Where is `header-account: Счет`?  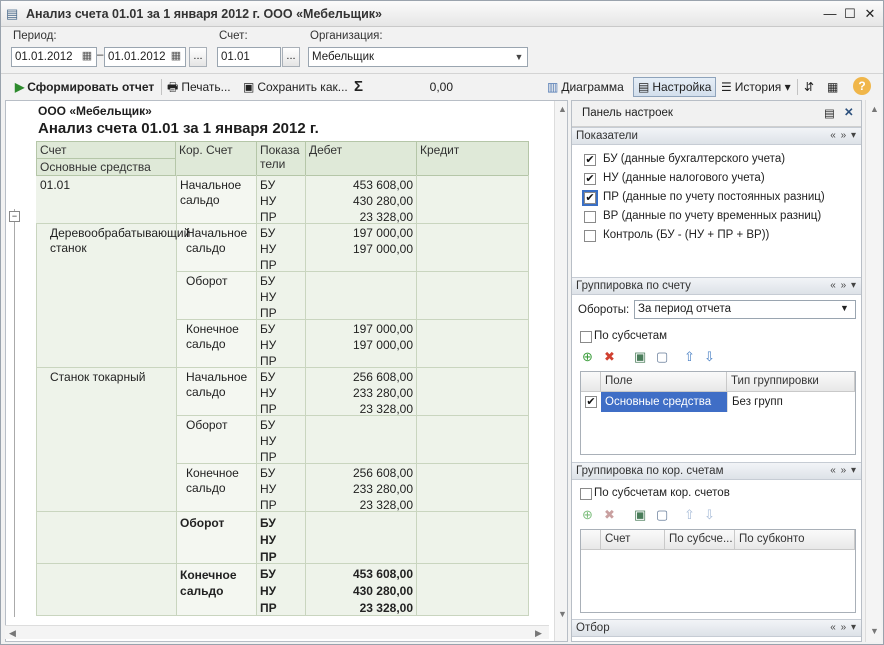
header-account: Счет is located at coordinates (106, 150).